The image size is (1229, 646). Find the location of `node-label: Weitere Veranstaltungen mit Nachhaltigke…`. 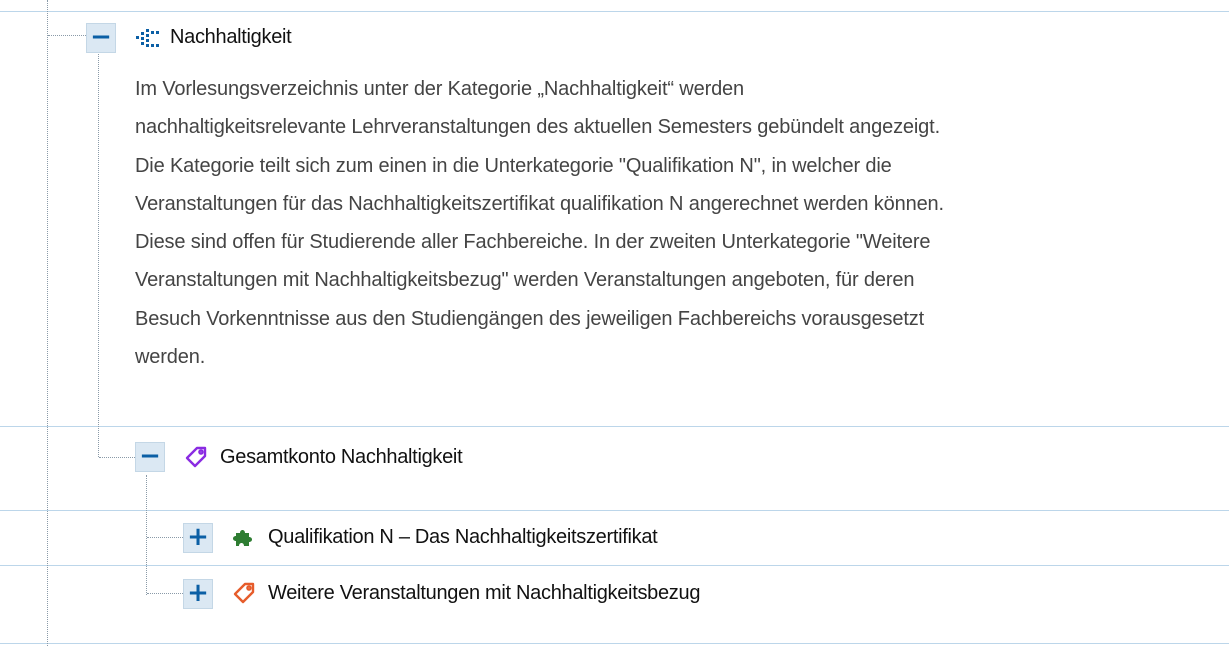

node-label: Weitere Veranstaltungen mit Nachhaltigke… is located at coordinates (484, 593).